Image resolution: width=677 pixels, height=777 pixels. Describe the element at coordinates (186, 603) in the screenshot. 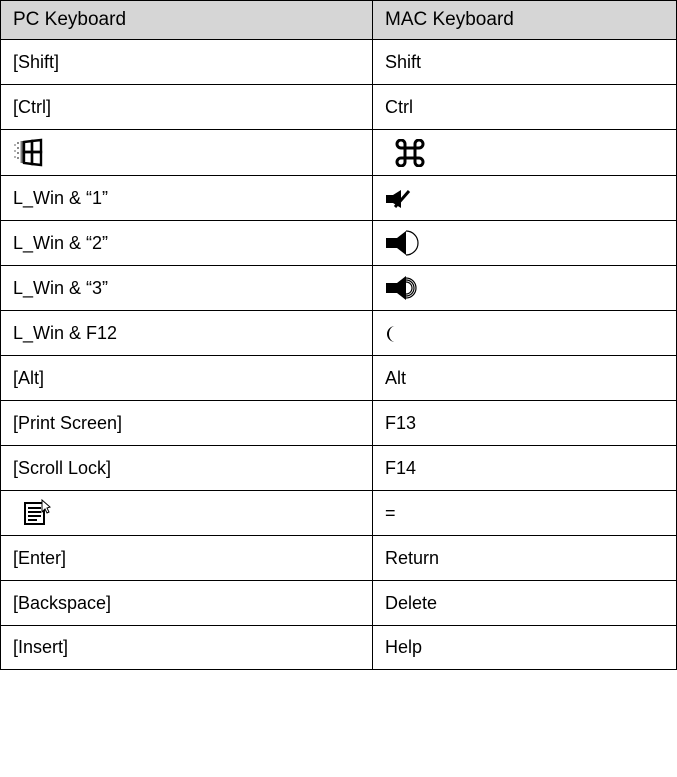

I see `pc-key-cell: [Backspace]` at that location.